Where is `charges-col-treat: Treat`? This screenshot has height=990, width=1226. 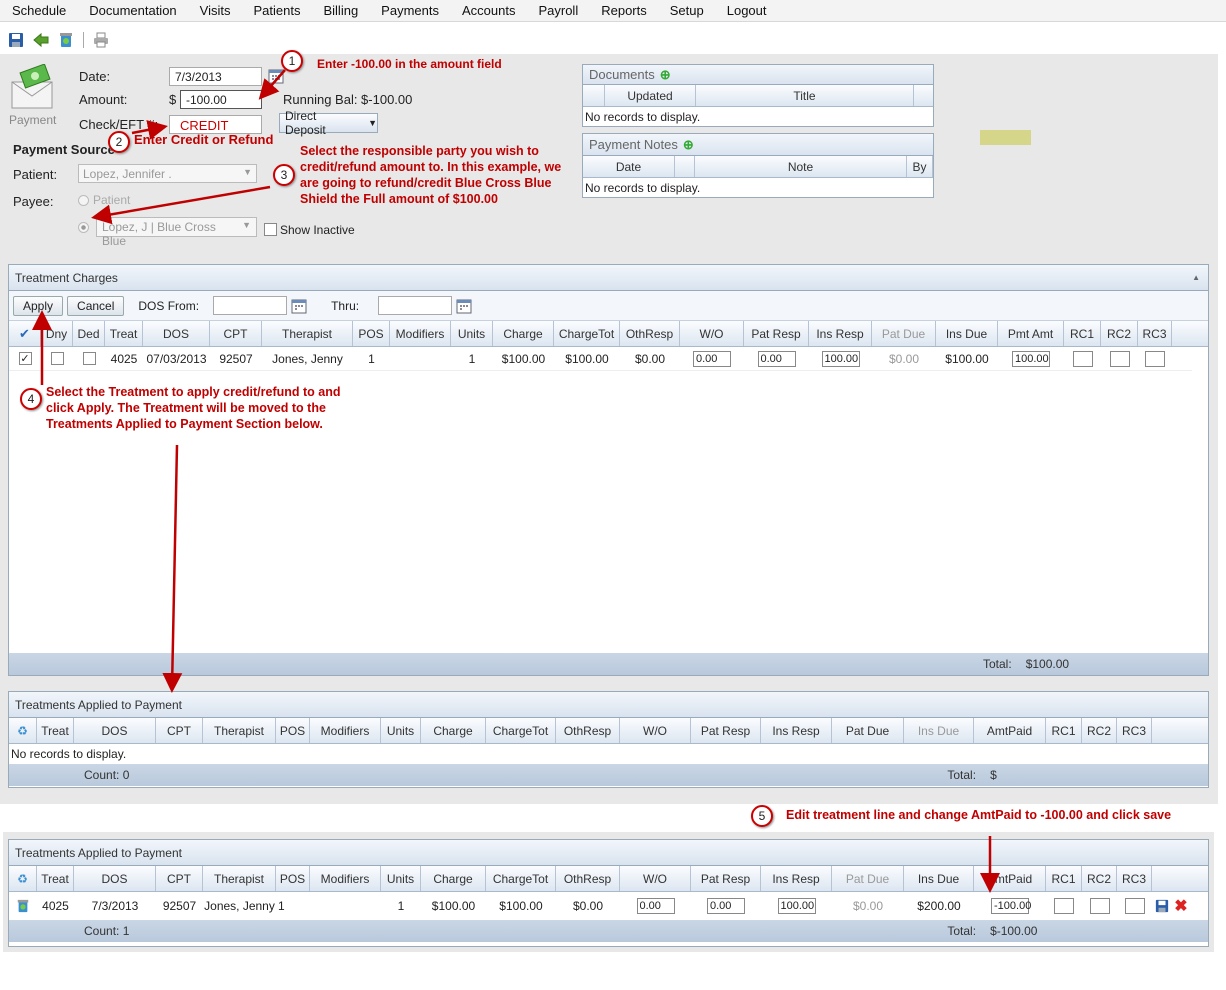 charges-col-treat: Treat is located at coordinates (124, 333).